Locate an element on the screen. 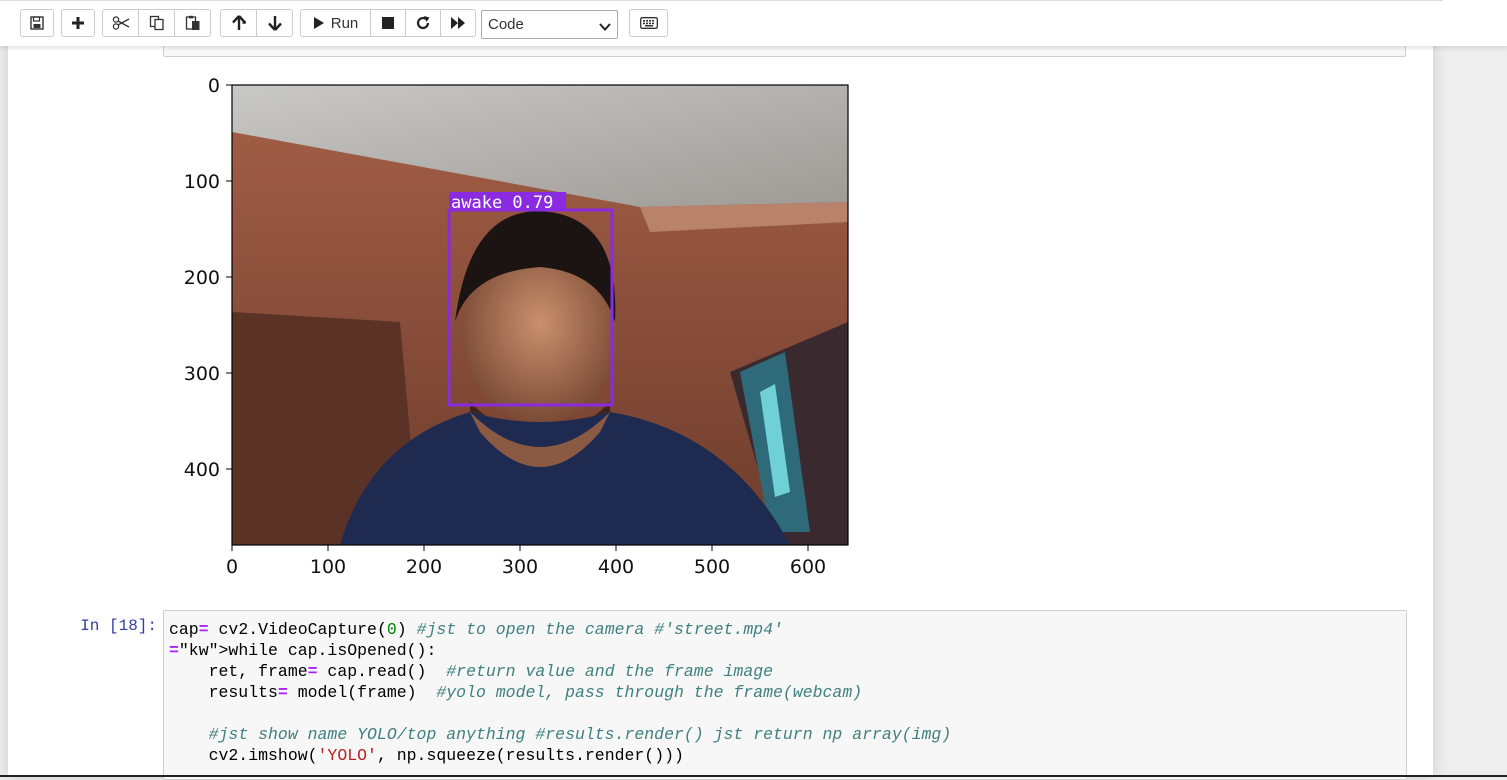 The height and width of the screenshot is (780, 1507). x-tick-label: 100 is located at coordinates (328, 567).